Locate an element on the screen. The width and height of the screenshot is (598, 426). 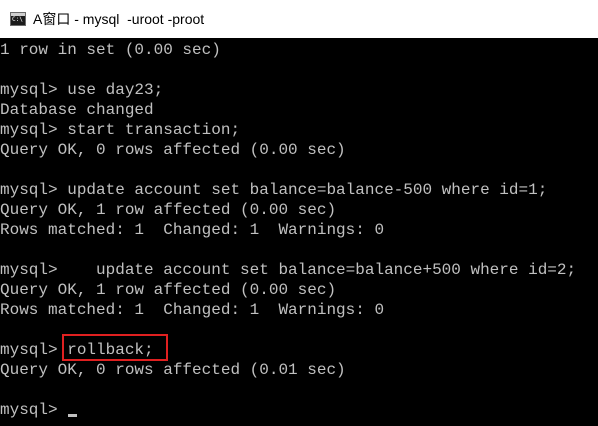
text-cursor is located at coordinates (73, 415).